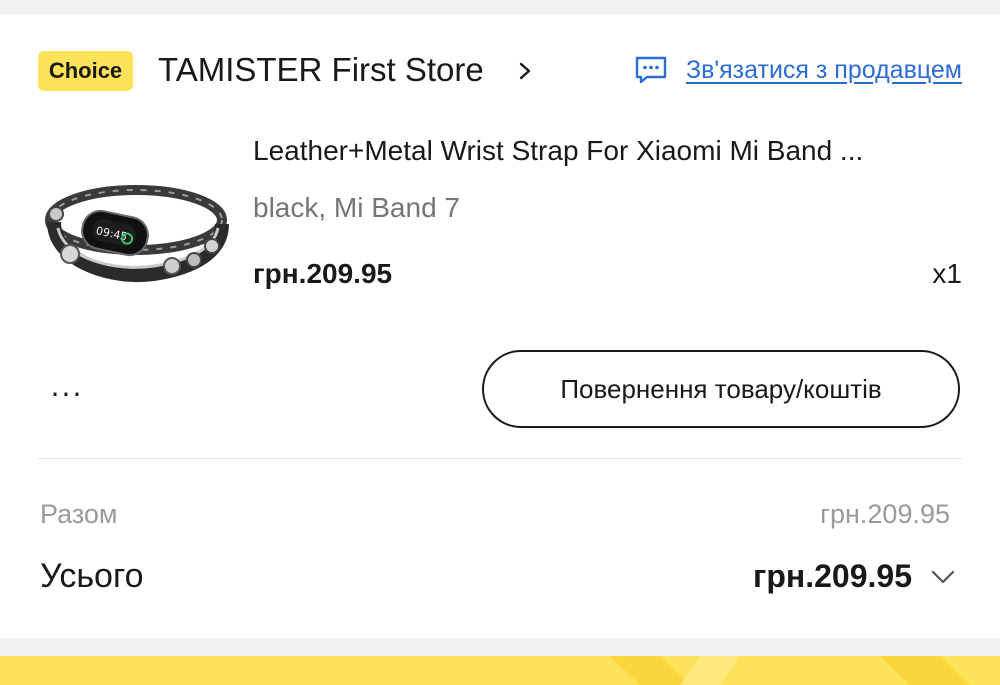 Image resolution: width=1000 pixels, height=685 pixels. Describe the element at coordinates (943, 577) in the screenshot. I see `chevron-down-icon` at that location.